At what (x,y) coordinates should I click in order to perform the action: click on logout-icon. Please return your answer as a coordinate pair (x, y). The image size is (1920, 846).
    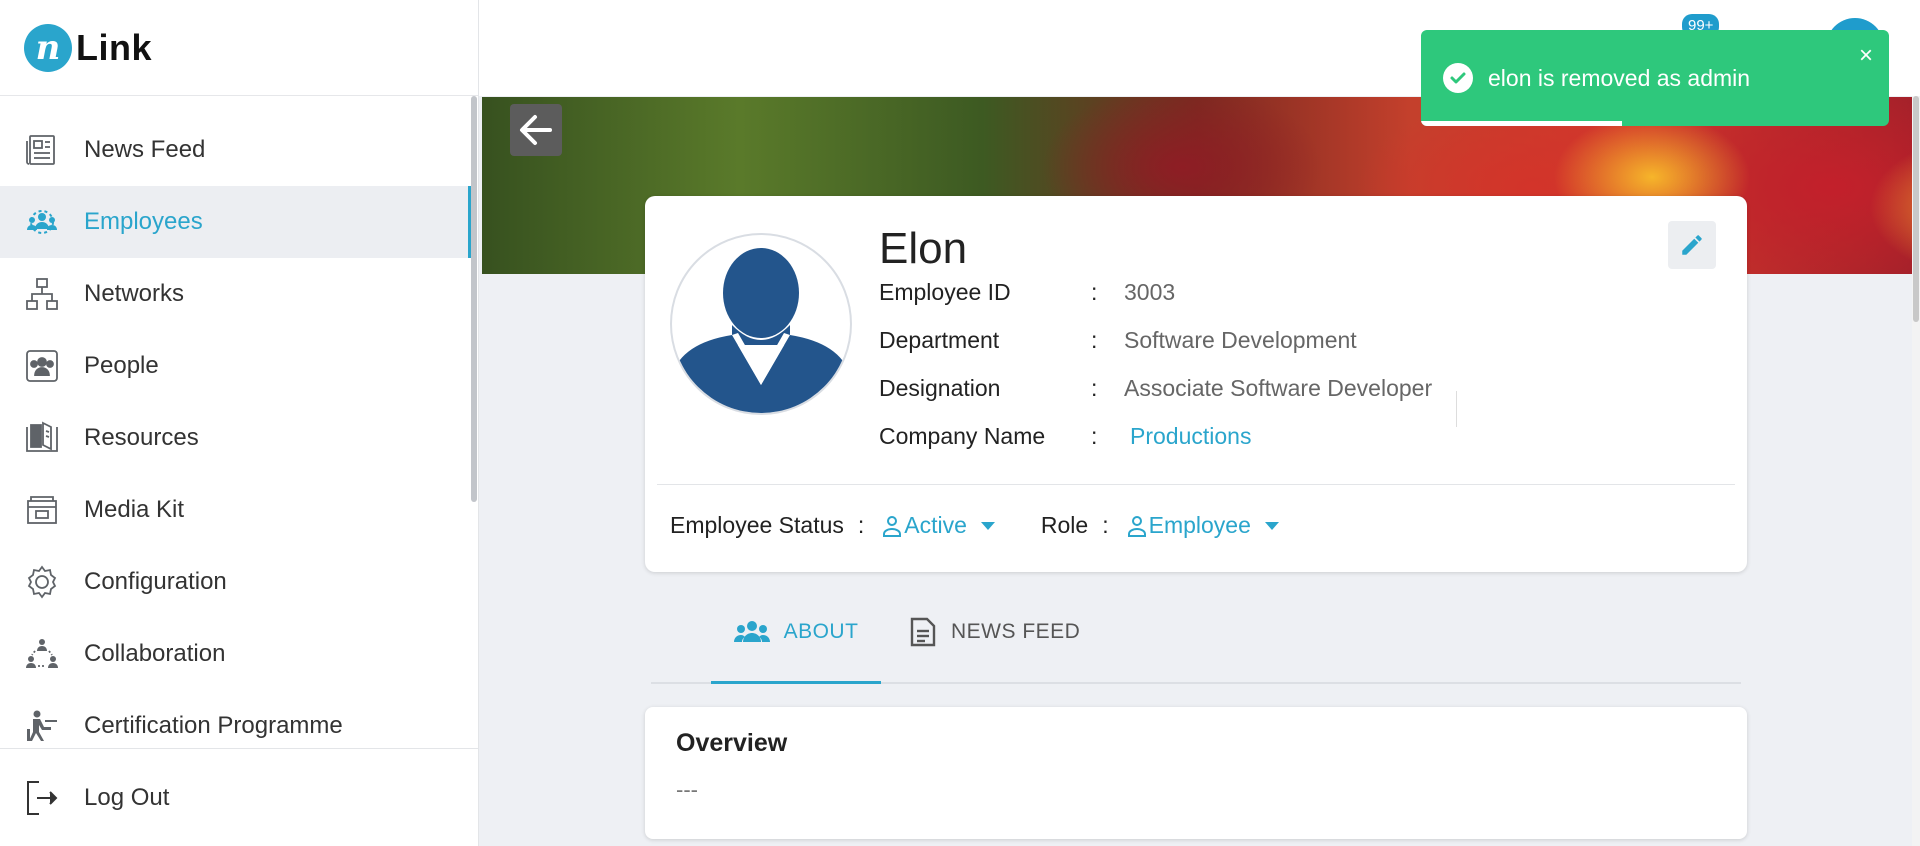
    Looking at the image, I should click on (42, 798).